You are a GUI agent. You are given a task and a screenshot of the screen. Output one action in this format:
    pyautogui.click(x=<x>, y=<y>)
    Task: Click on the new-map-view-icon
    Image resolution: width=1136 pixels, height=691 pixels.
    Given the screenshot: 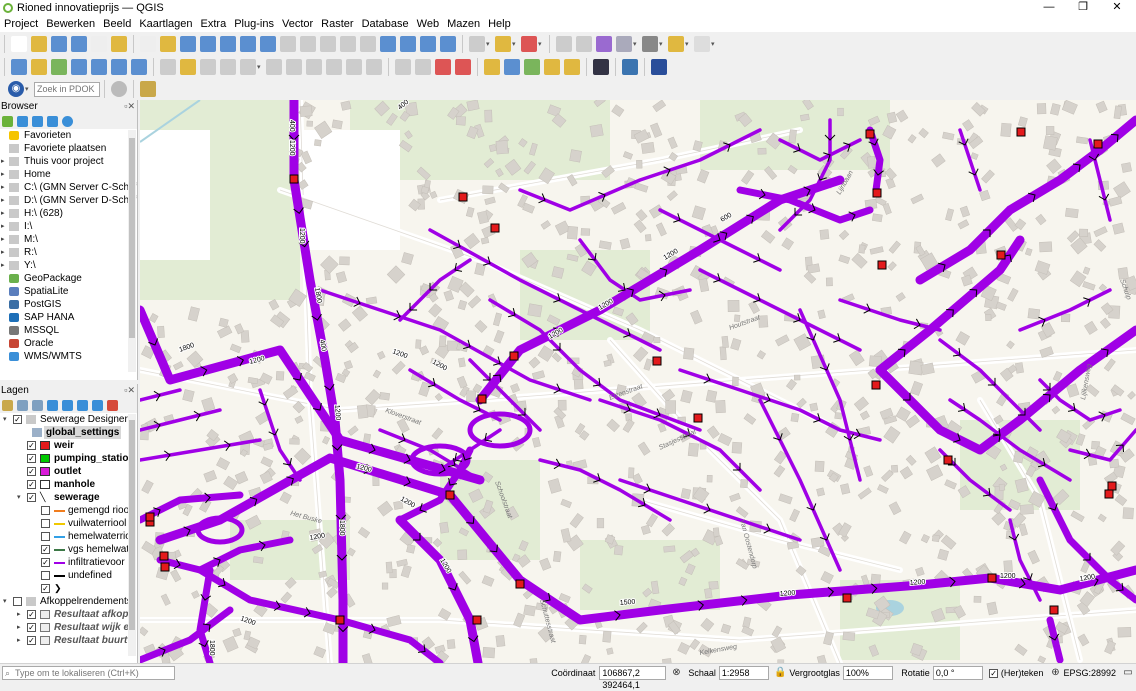 What is the action you would take?
    pyautogui.click(x=348, y=44)
    